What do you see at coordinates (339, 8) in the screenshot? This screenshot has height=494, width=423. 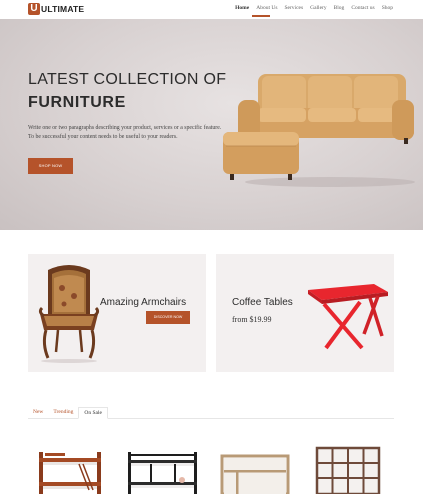 I see `nav-blog: Blog` at bounding box center [339, 8].